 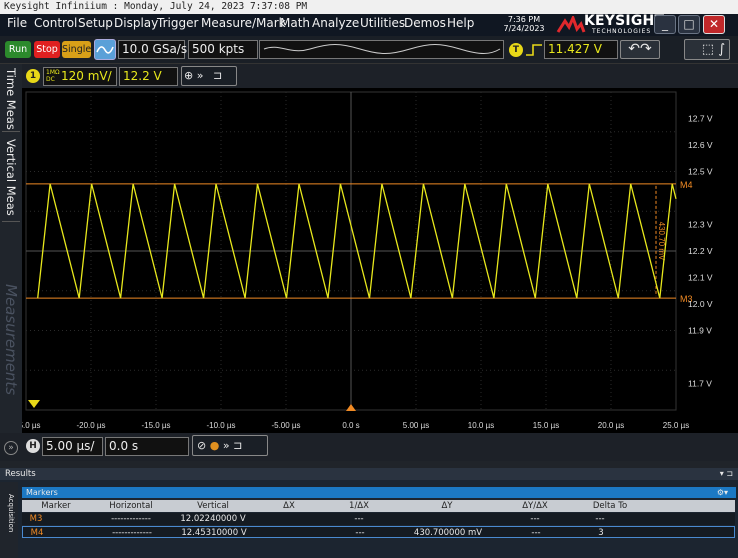 I want to click on vertical-value: 12.02240000 V, so click(x=213, y=519).